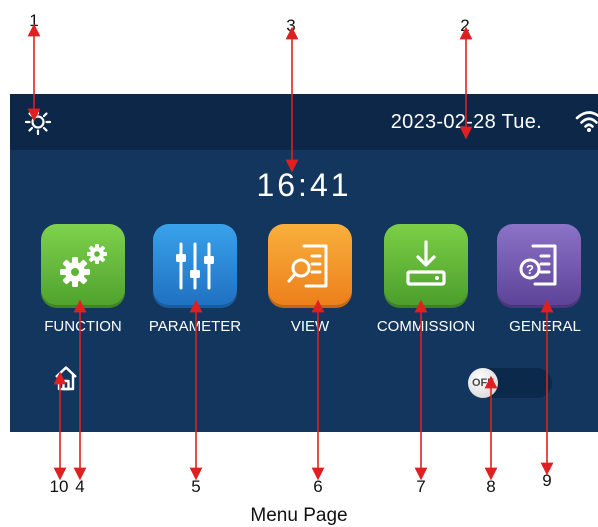  I want to click on figure-caption: Menu Page, so click(299, 515).